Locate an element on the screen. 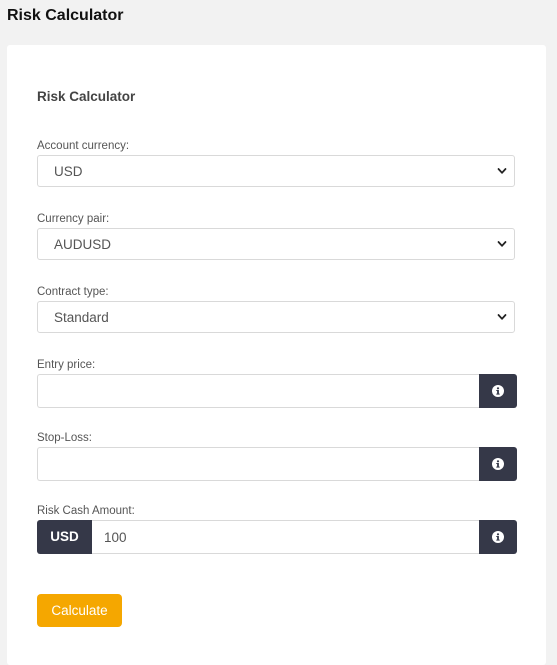  entry-price-input is located at coordinates (258, 391).